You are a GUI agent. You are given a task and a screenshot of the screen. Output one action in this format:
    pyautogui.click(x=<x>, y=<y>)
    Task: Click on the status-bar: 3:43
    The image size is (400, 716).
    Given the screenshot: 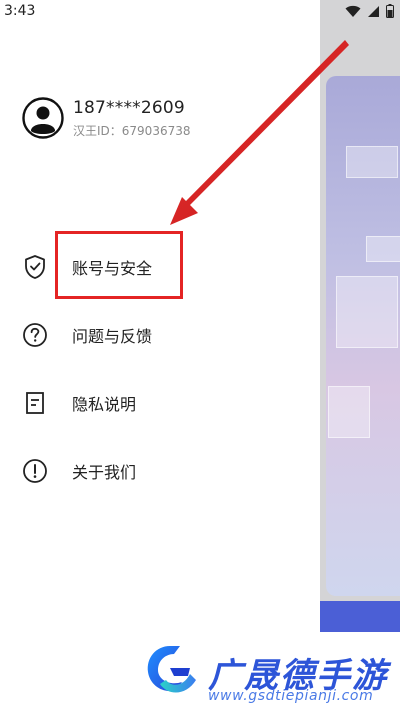 What is the action you would take?
    pyautogui.click(x=200, y=11)
    